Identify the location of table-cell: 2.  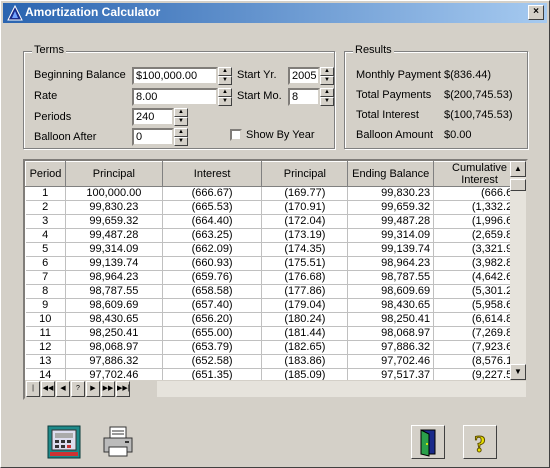
(45, 207).